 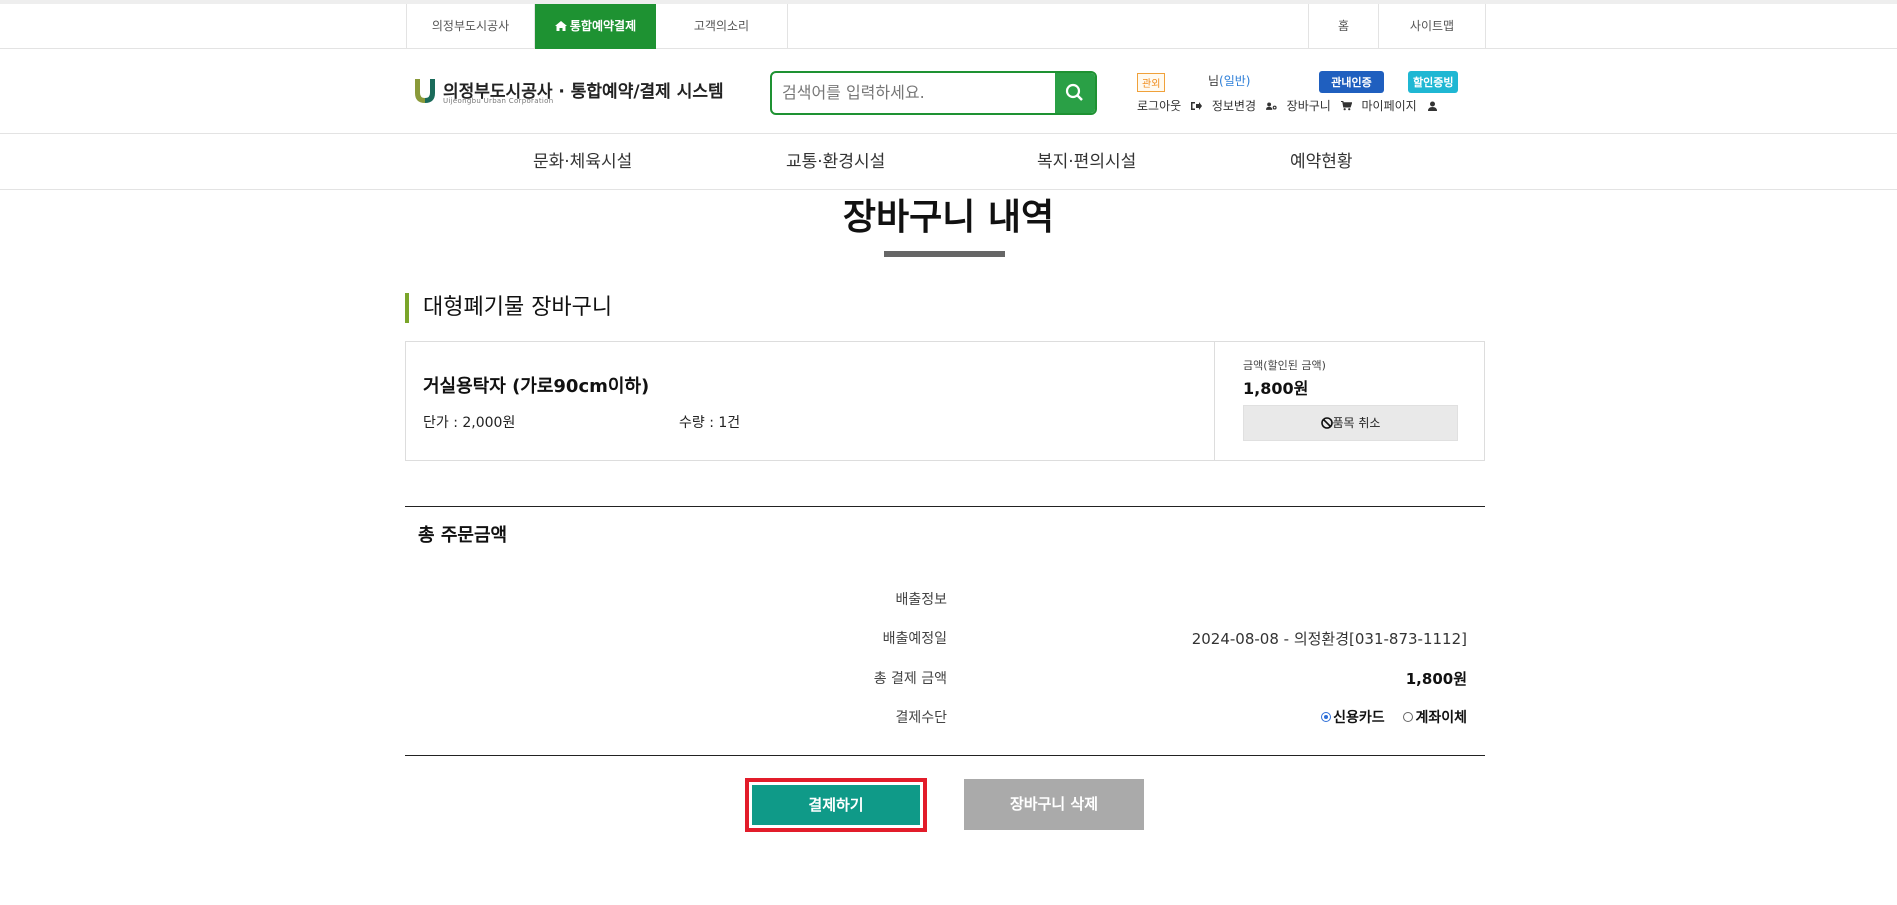 I want to click on pay-button: 결제하기, so click(x=836, y=805).